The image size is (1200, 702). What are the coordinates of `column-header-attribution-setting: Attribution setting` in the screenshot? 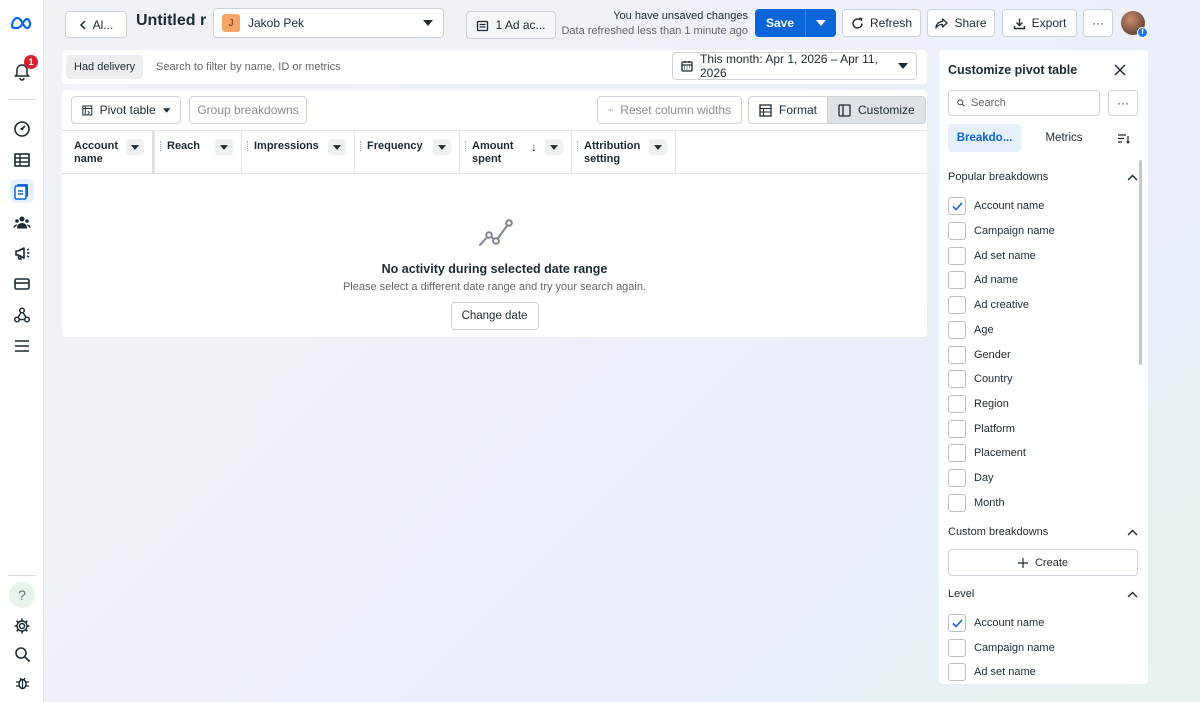 It's located at (624, 152).